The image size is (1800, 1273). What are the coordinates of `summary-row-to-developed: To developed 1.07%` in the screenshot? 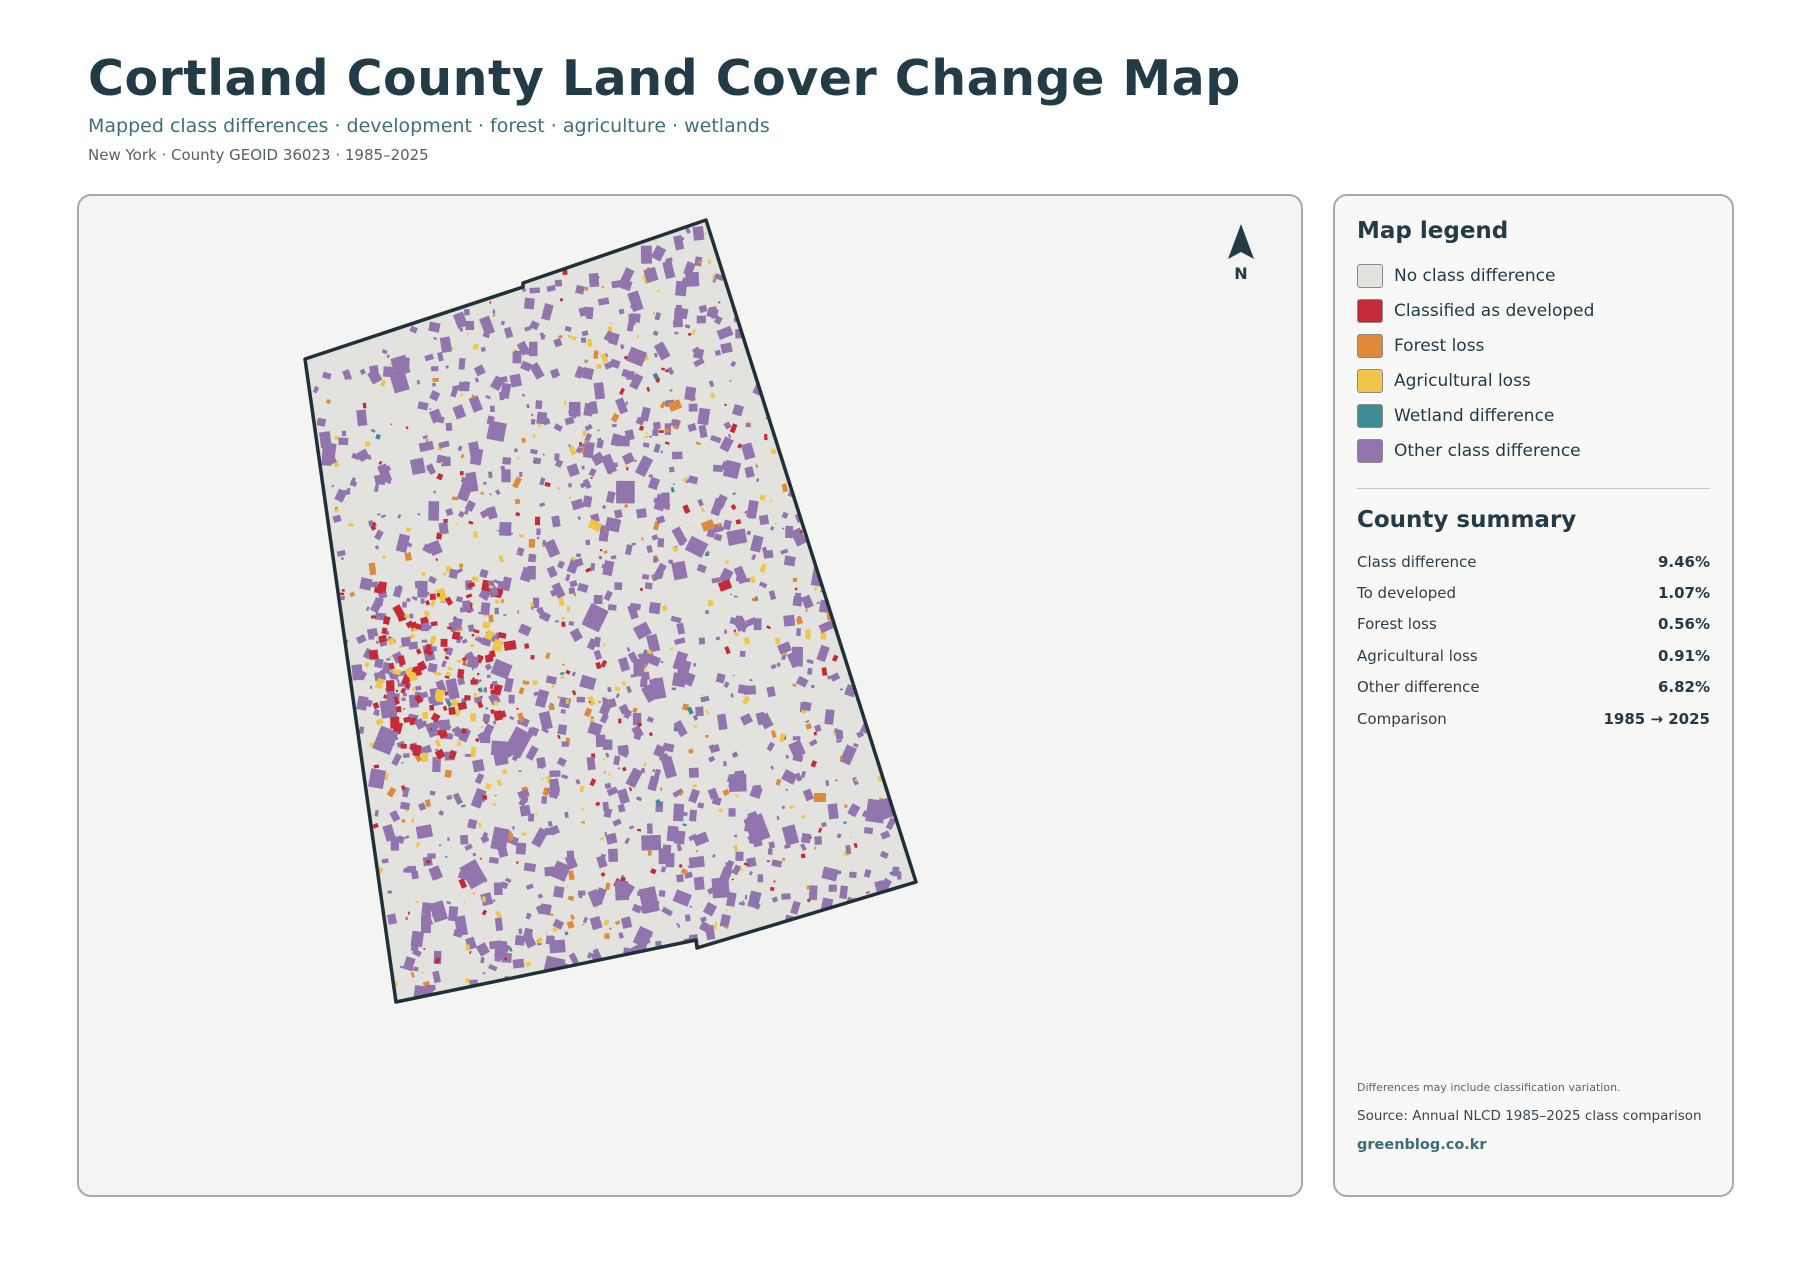 It's located at (1533, 593).